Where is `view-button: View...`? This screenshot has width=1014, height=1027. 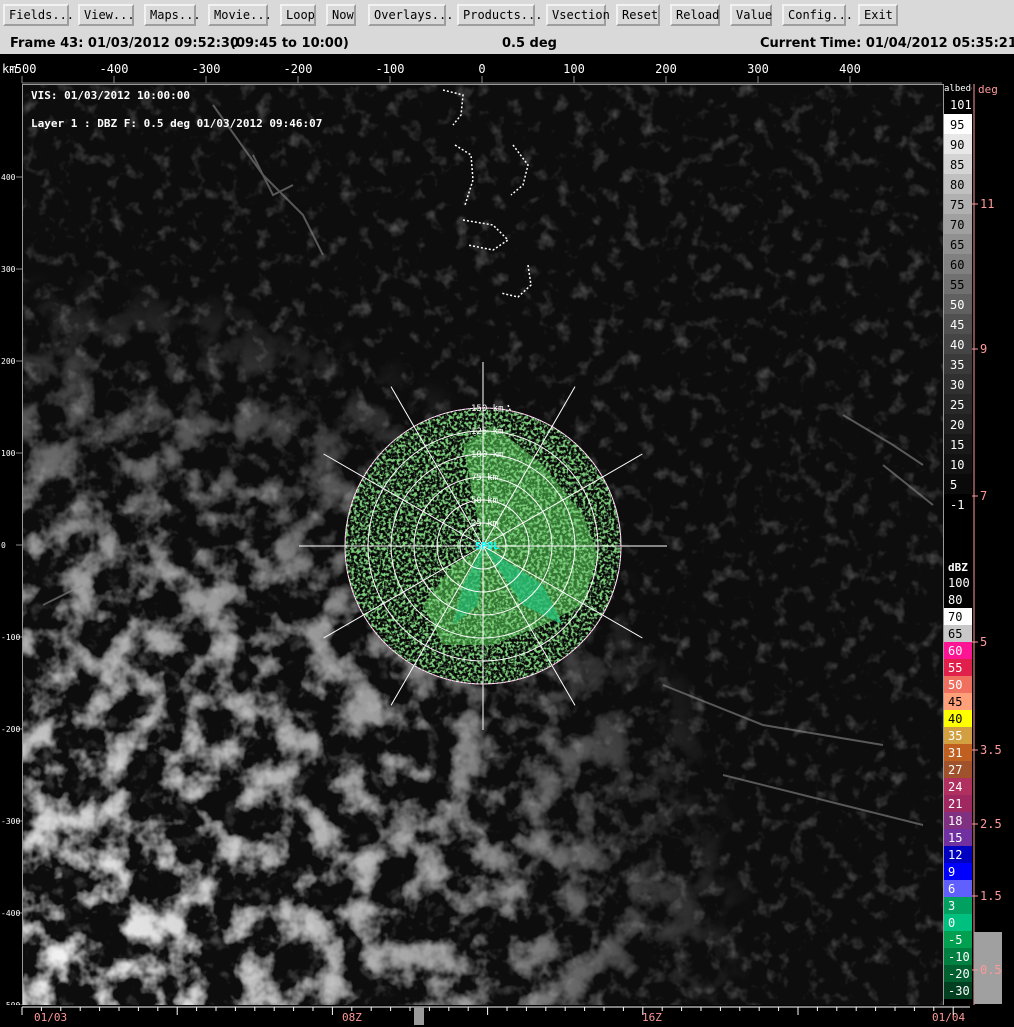
view-button: View... is located at coordinates (106, 15).